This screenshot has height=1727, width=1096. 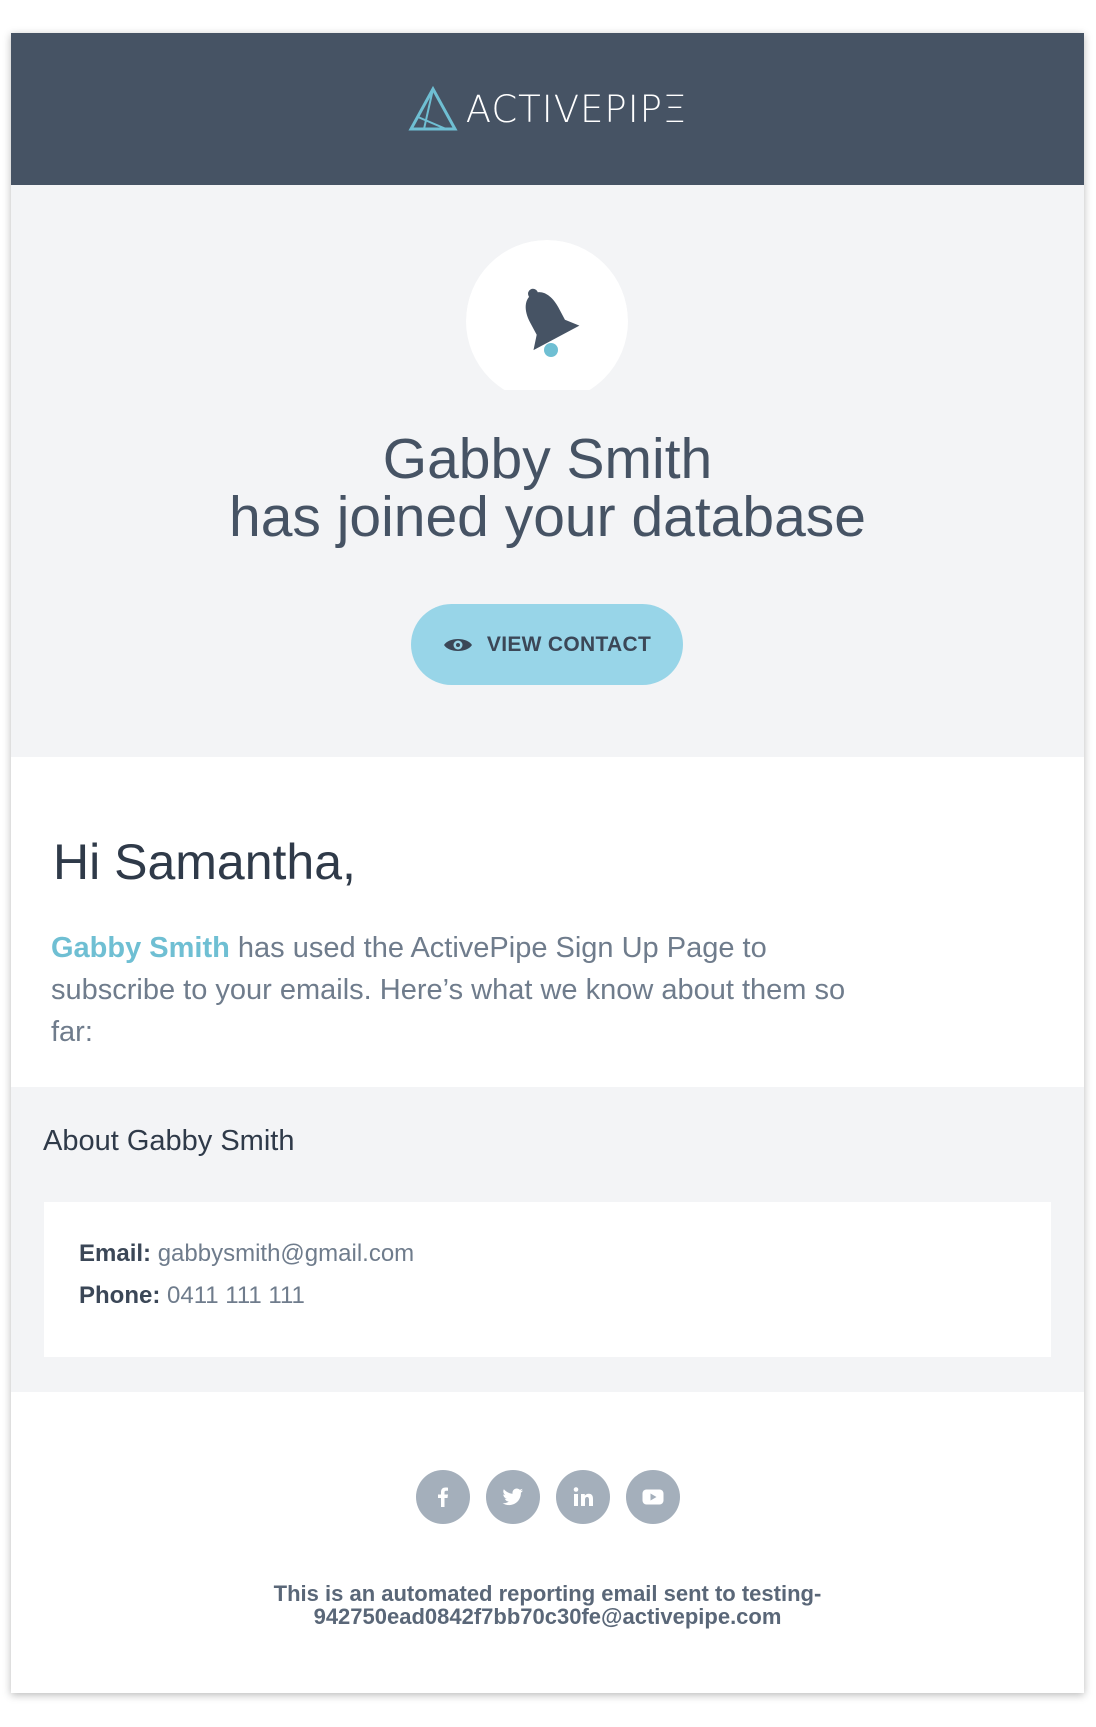 What do you see at coordinates (552, 322) in the screenshot?
I see `bell-icon` at bounding box center [552, 322].